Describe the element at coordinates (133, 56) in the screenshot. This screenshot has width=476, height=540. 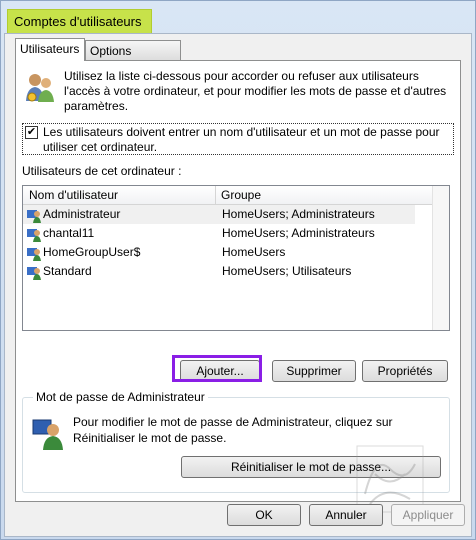
I see `tab-advanced-options: Options avancées` at that location.